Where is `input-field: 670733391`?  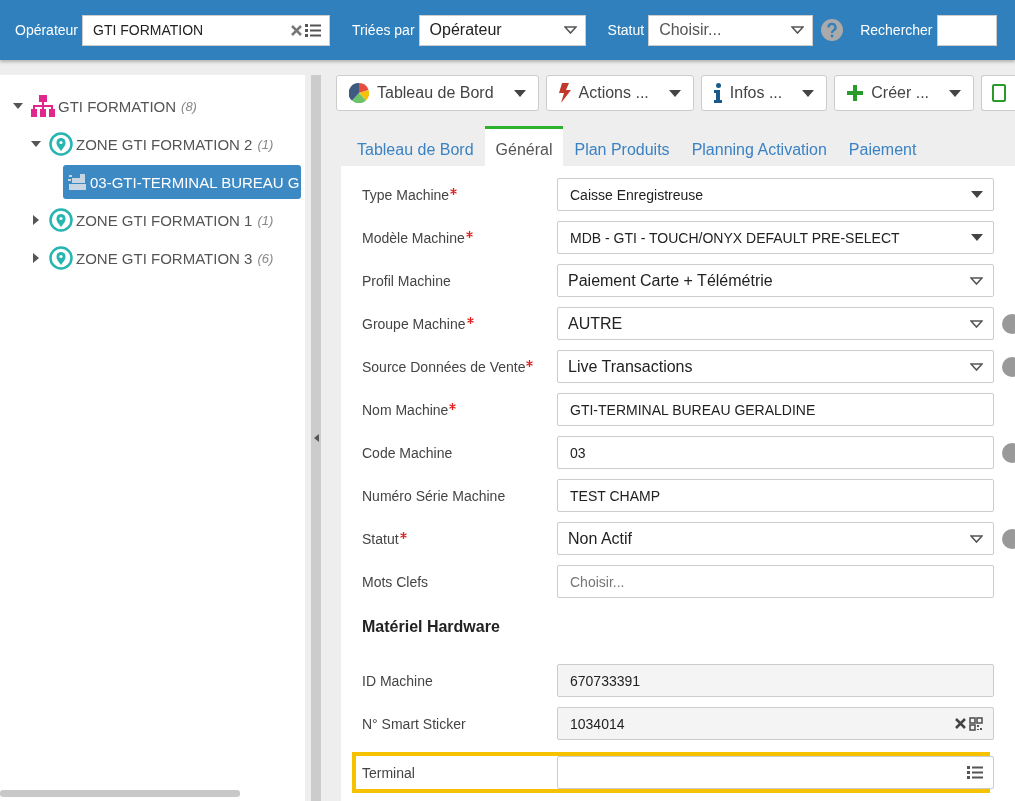 input-field: 670733391 is located at coordinates (775, 680).